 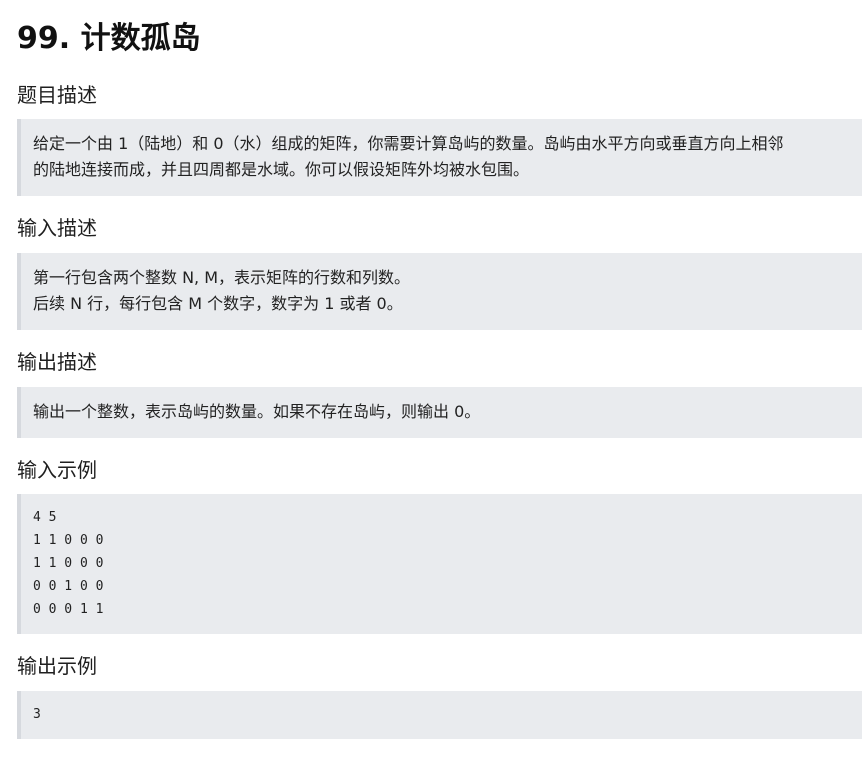 What do you see at coordinates (257, 411) in the screenshot?
I see `output-description-line: 输出一个整数，表示岛屿的数量。如果不存在岛屿，则输出 0。` at bounding box center [257, 411].